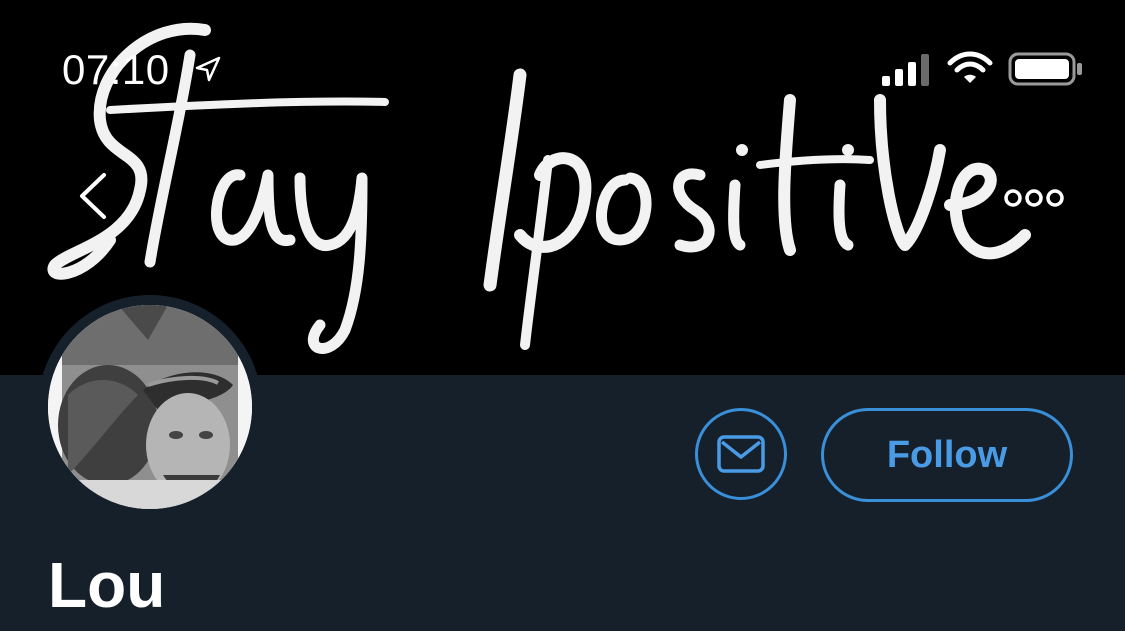 The height and width of the screenshot is (631, 1125). I want to click on more-options-button, so click(1034, 198).